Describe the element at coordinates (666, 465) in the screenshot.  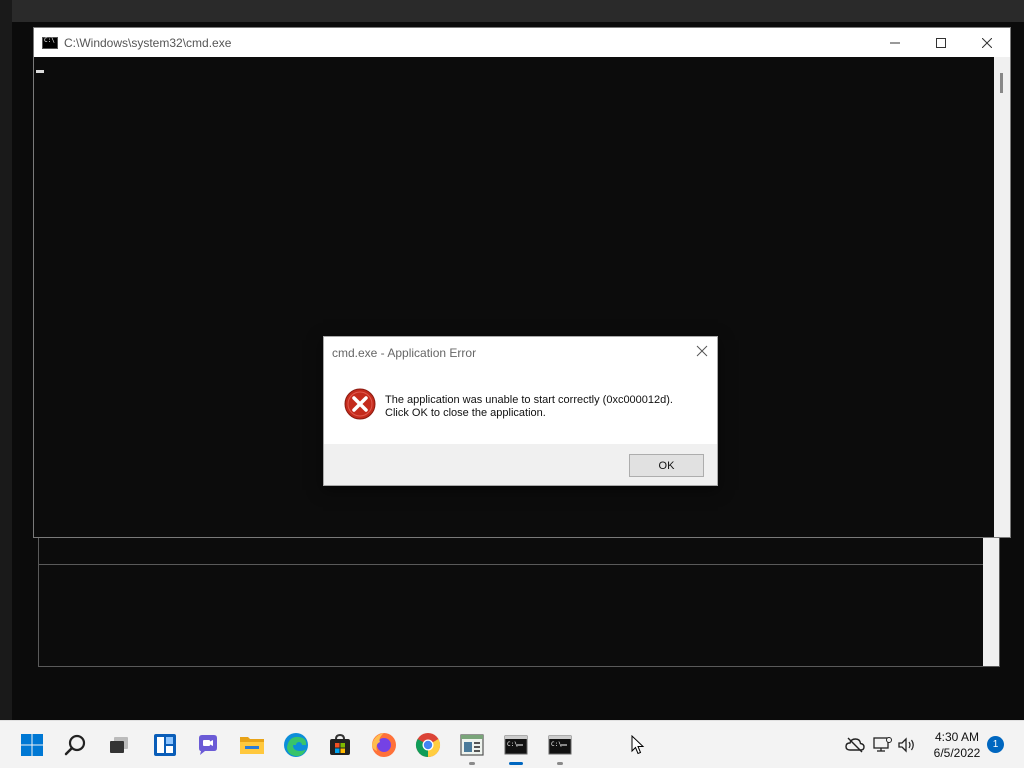
I see `ok-button: OK` at that location.